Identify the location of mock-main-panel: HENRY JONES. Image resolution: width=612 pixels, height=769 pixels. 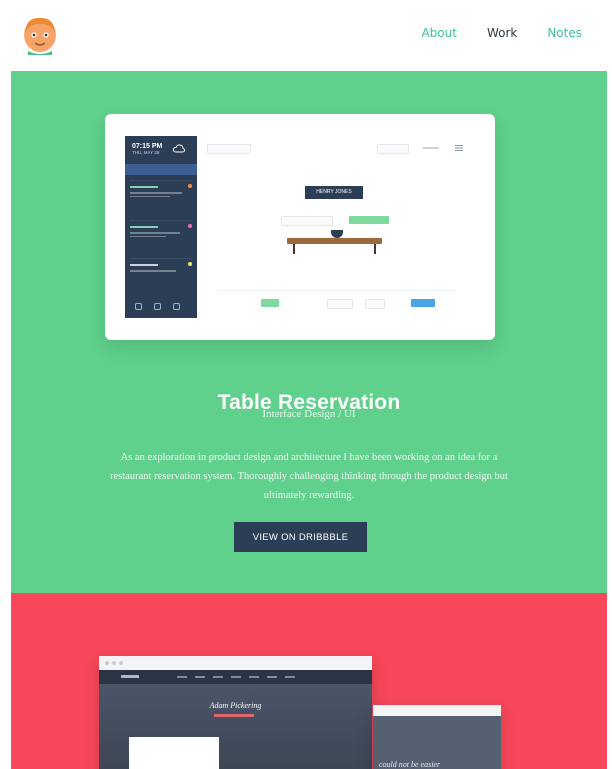
(336, 227).